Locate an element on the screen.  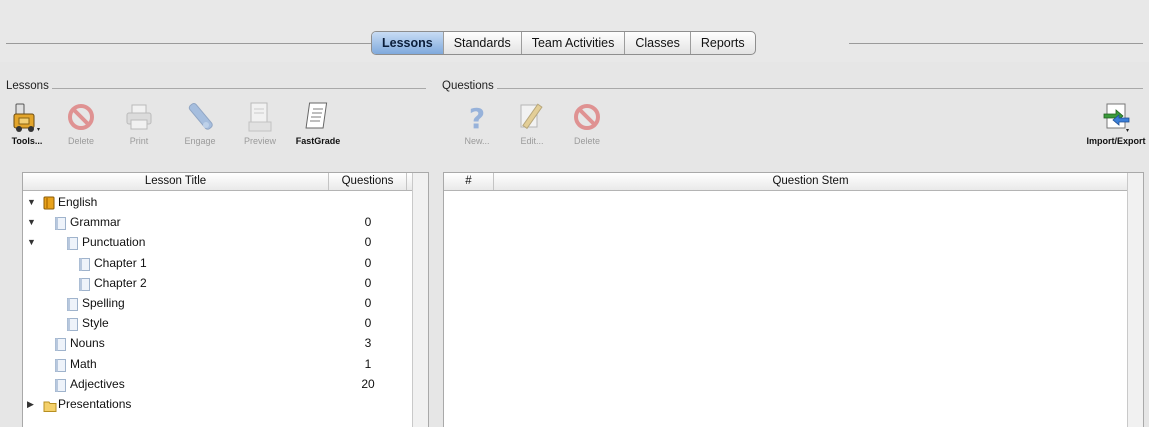
lesson-title: Nouns is located at coordinates (87, 343).